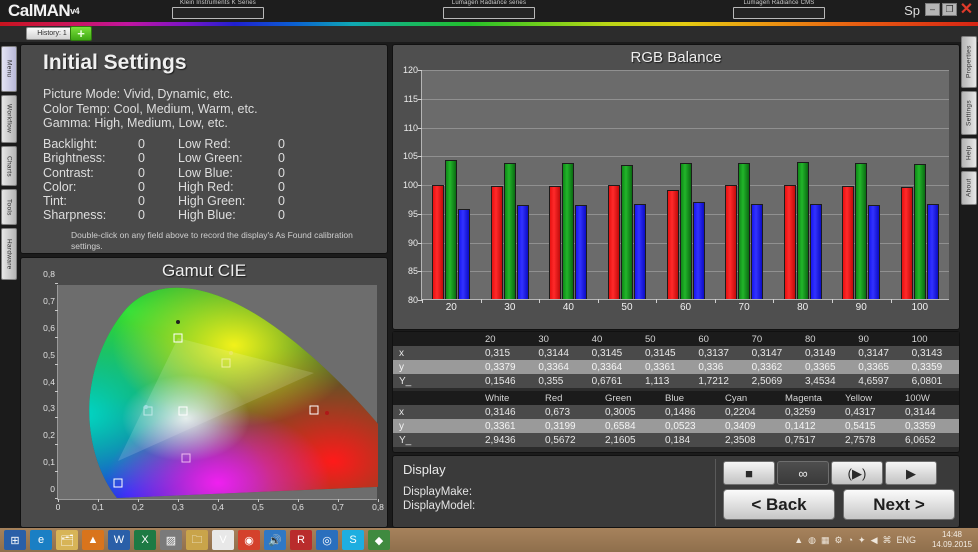  I want to click on bar-group: 20, so click(451, 191).